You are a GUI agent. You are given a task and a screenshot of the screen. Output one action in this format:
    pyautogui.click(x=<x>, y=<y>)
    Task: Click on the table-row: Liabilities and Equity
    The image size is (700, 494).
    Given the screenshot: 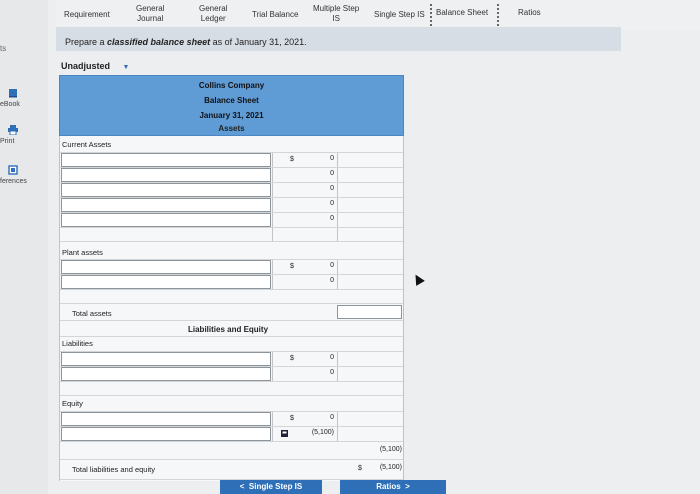 What is the action you would take?
    pyautogui.click(x=231, y=329)
    